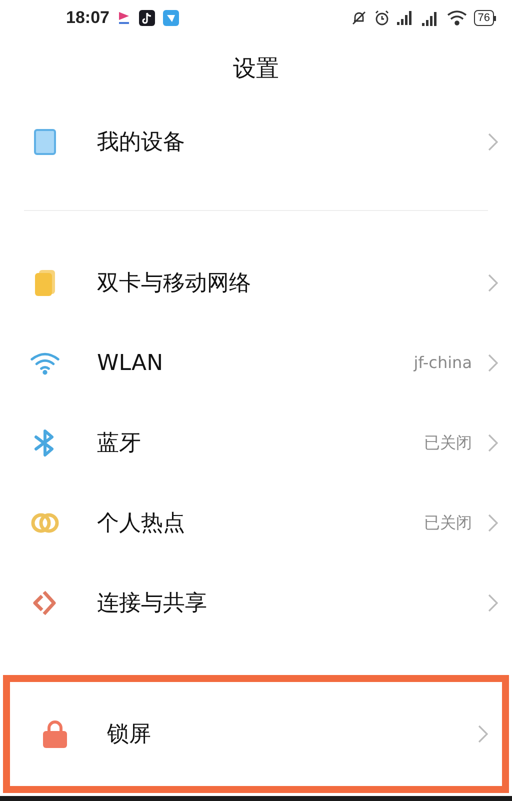  Describe the element at coordinates (119, 444) in the screenshot. I see `item-label: 蓝牙` at that location.